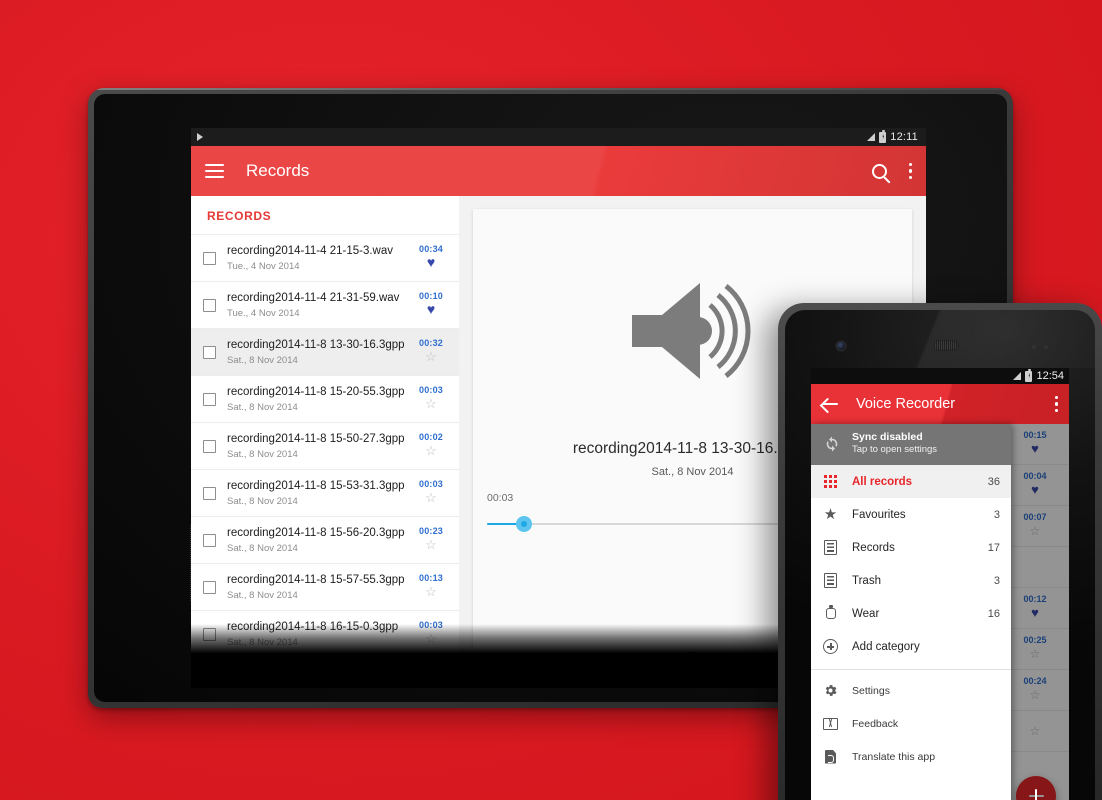  I want to click on drawer-item-favourites: ★ Favourites 3, so click(911, 514).